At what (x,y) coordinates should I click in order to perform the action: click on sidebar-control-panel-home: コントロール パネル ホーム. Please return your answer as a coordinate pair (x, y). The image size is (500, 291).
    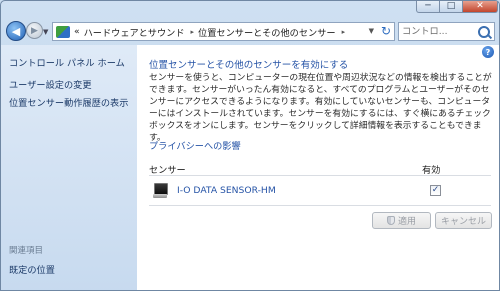
    Looking at the image, I should click on (67, 62).